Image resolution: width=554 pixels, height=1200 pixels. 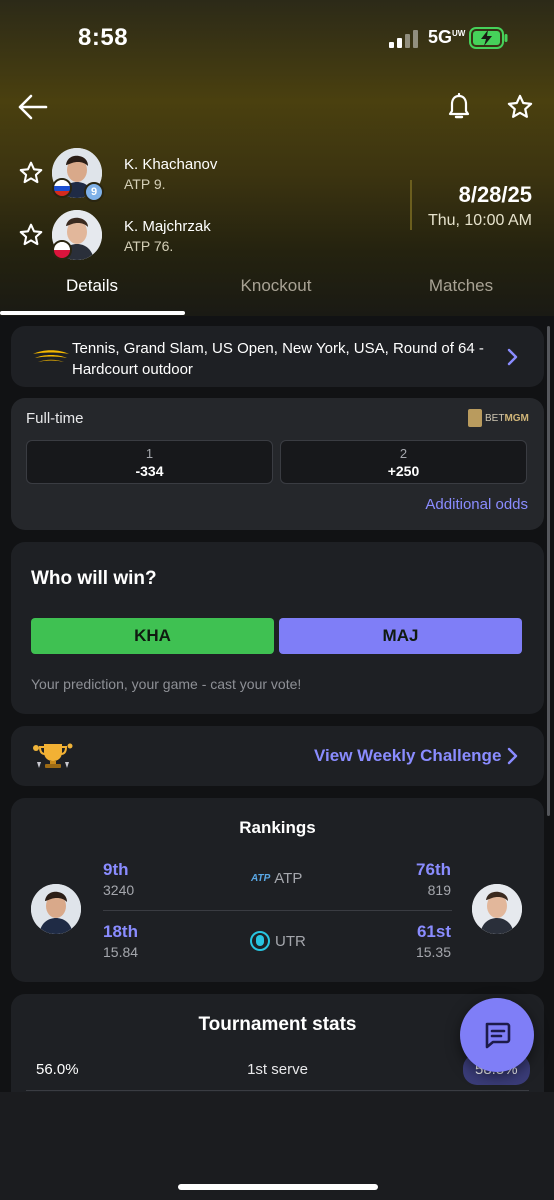 I want to click on flag-poland-icon, so click(x=62, y=250).